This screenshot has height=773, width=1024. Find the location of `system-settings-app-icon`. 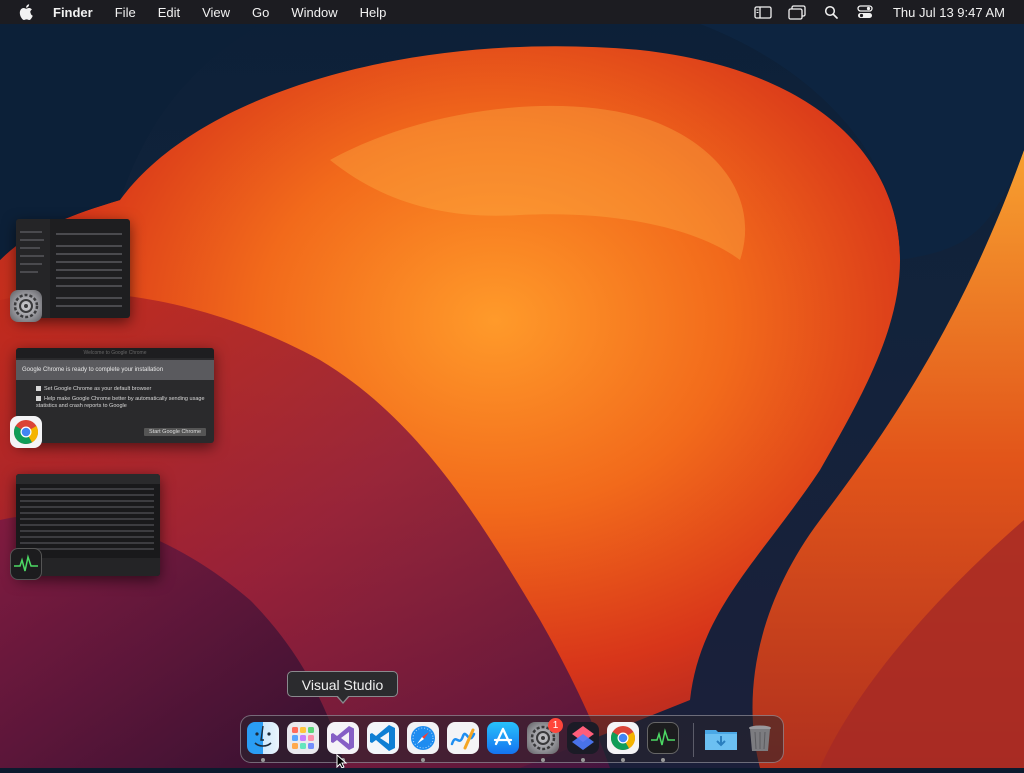

system-settings-app-icon is located at coordinates (26, 306).